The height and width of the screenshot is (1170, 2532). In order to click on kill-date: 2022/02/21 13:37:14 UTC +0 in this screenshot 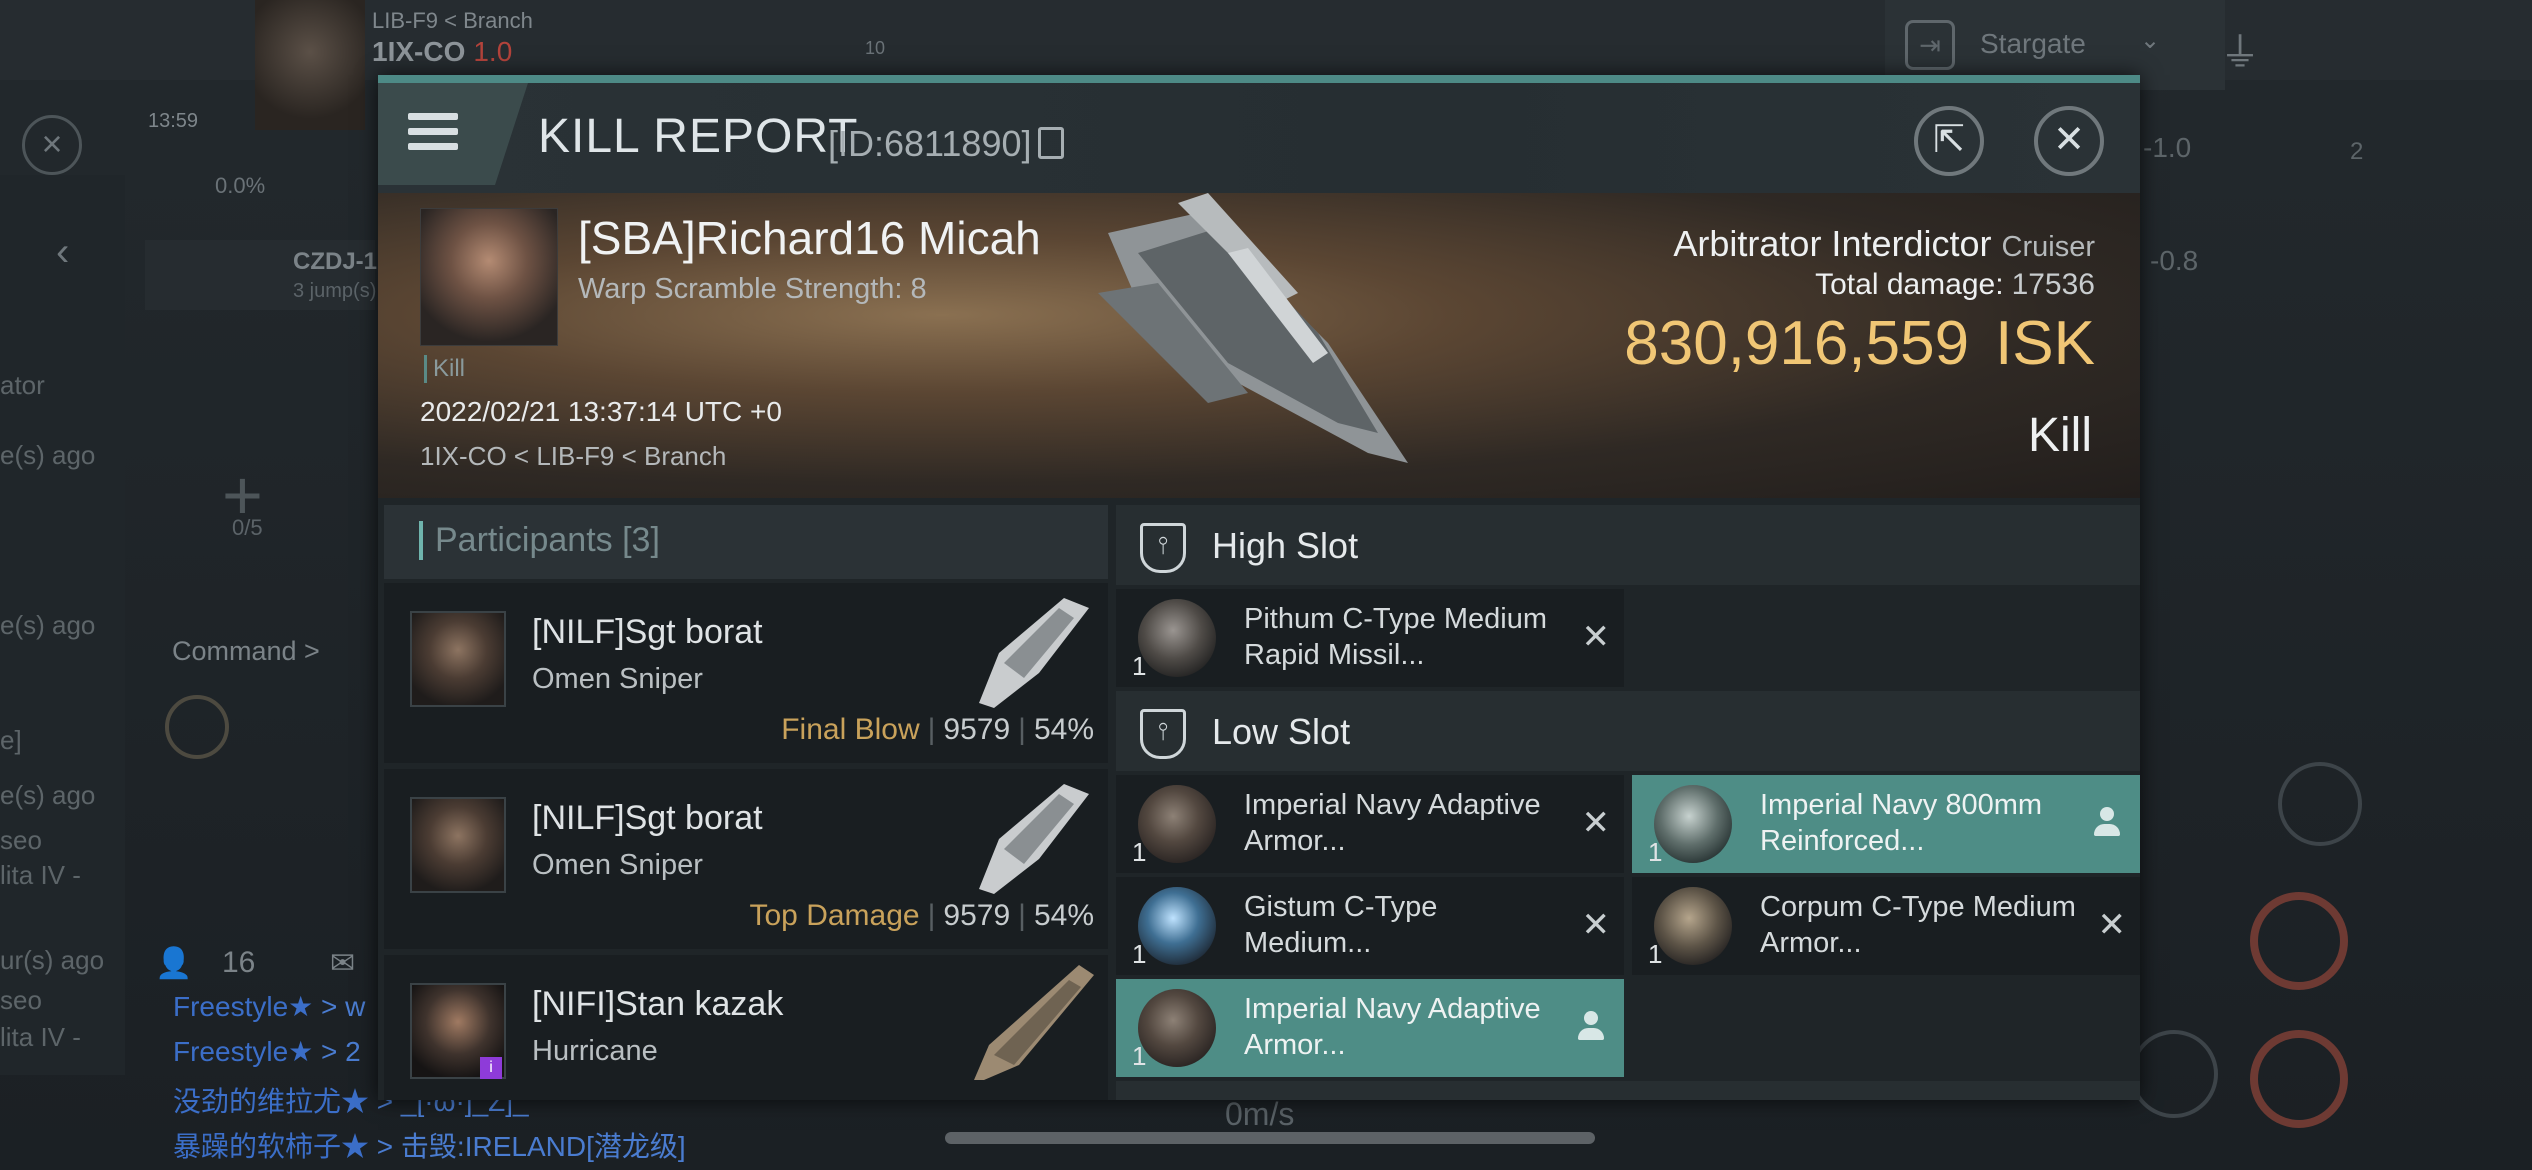, I will do `click(601, 411)`.